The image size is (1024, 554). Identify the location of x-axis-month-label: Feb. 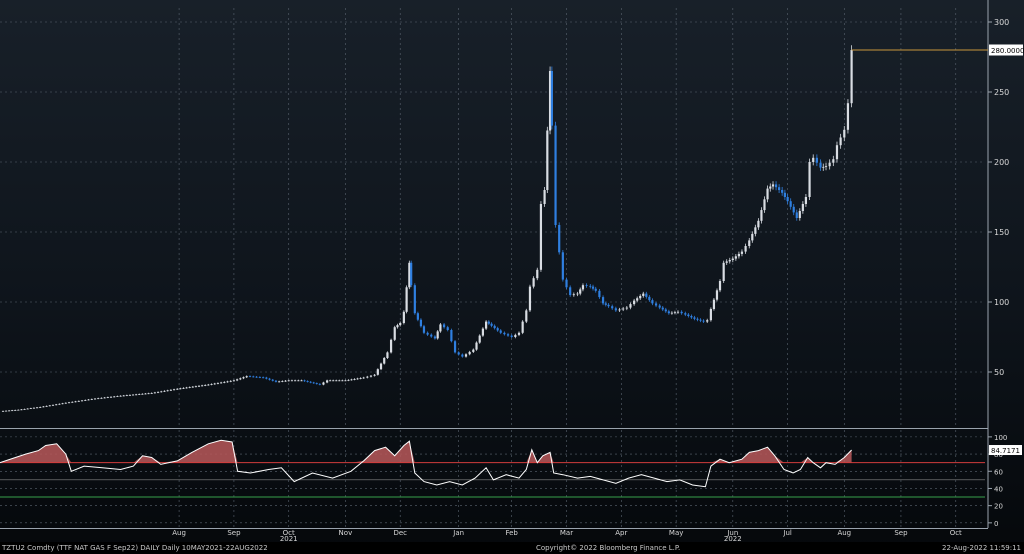
(511, 533).